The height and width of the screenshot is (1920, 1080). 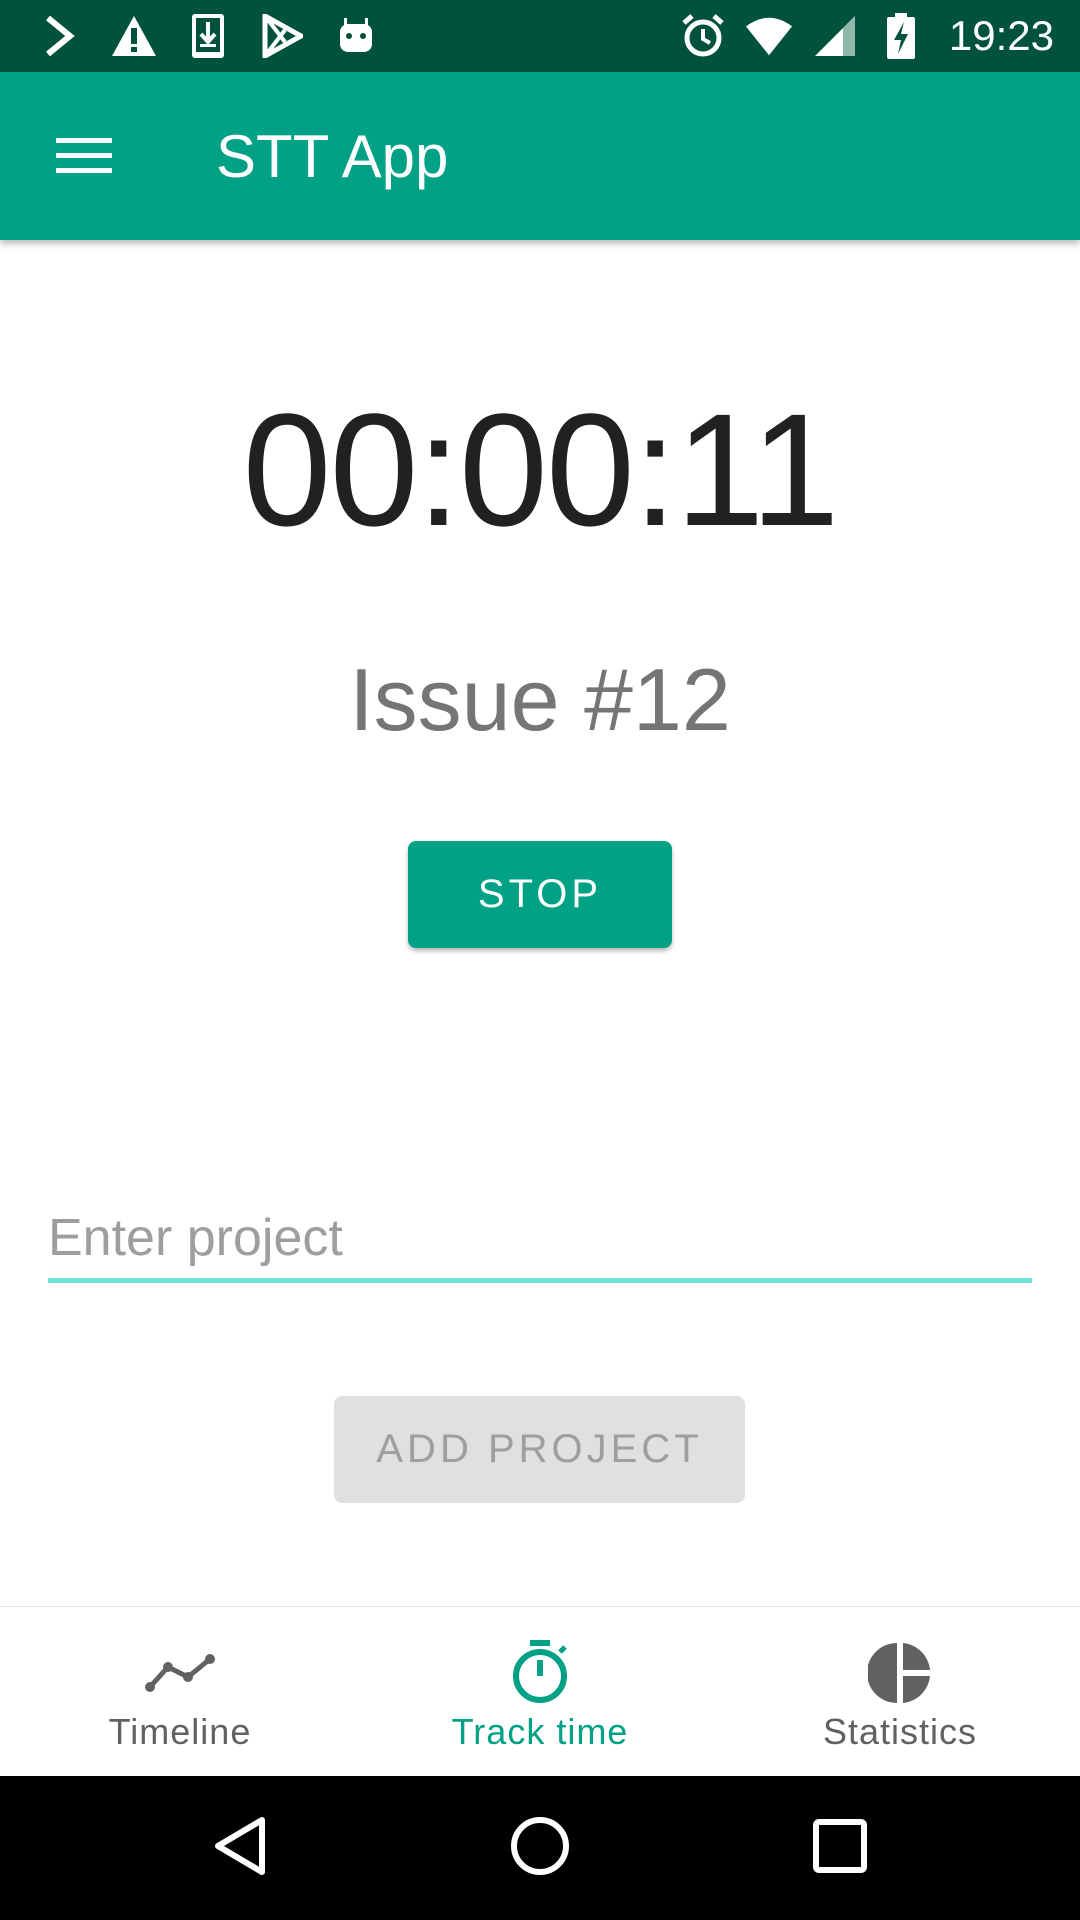 What do you see at coordinates (332, 156) in the screenshot?
I see `app-title: STT App` at bounding box center [332, 156].